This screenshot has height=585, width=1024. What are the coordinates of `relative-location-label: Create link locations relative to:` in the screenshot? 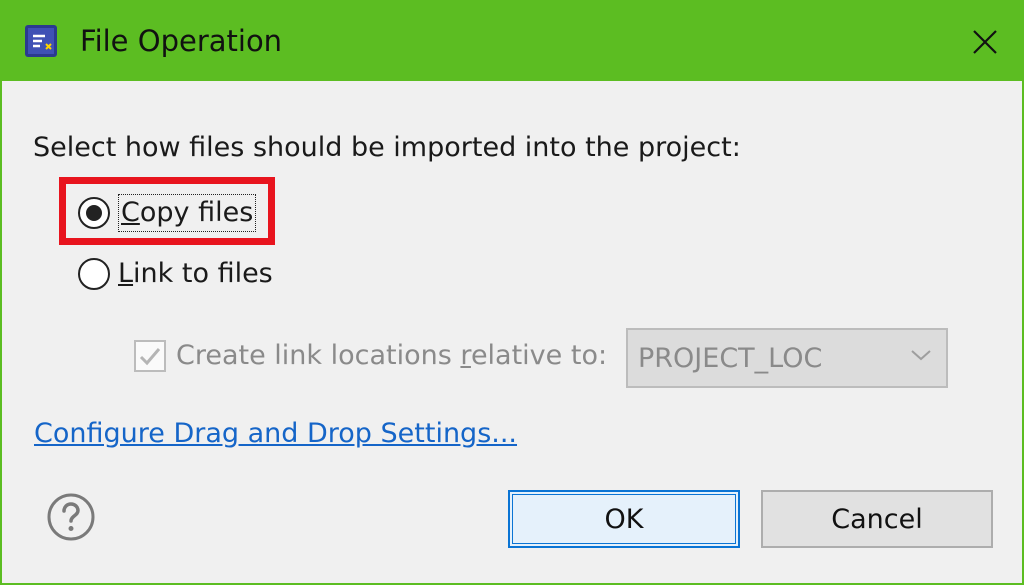 It's located at (392, 355).